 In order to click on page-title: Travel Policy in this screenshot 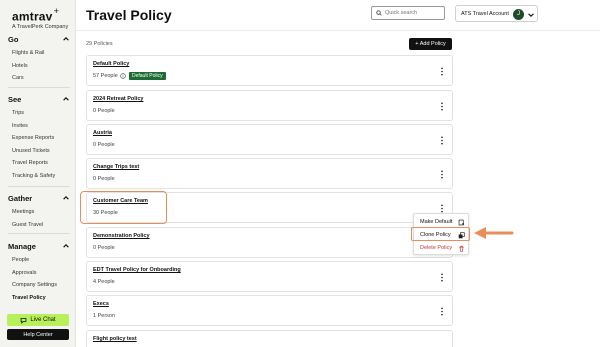, I will do `click(129, 15)`.